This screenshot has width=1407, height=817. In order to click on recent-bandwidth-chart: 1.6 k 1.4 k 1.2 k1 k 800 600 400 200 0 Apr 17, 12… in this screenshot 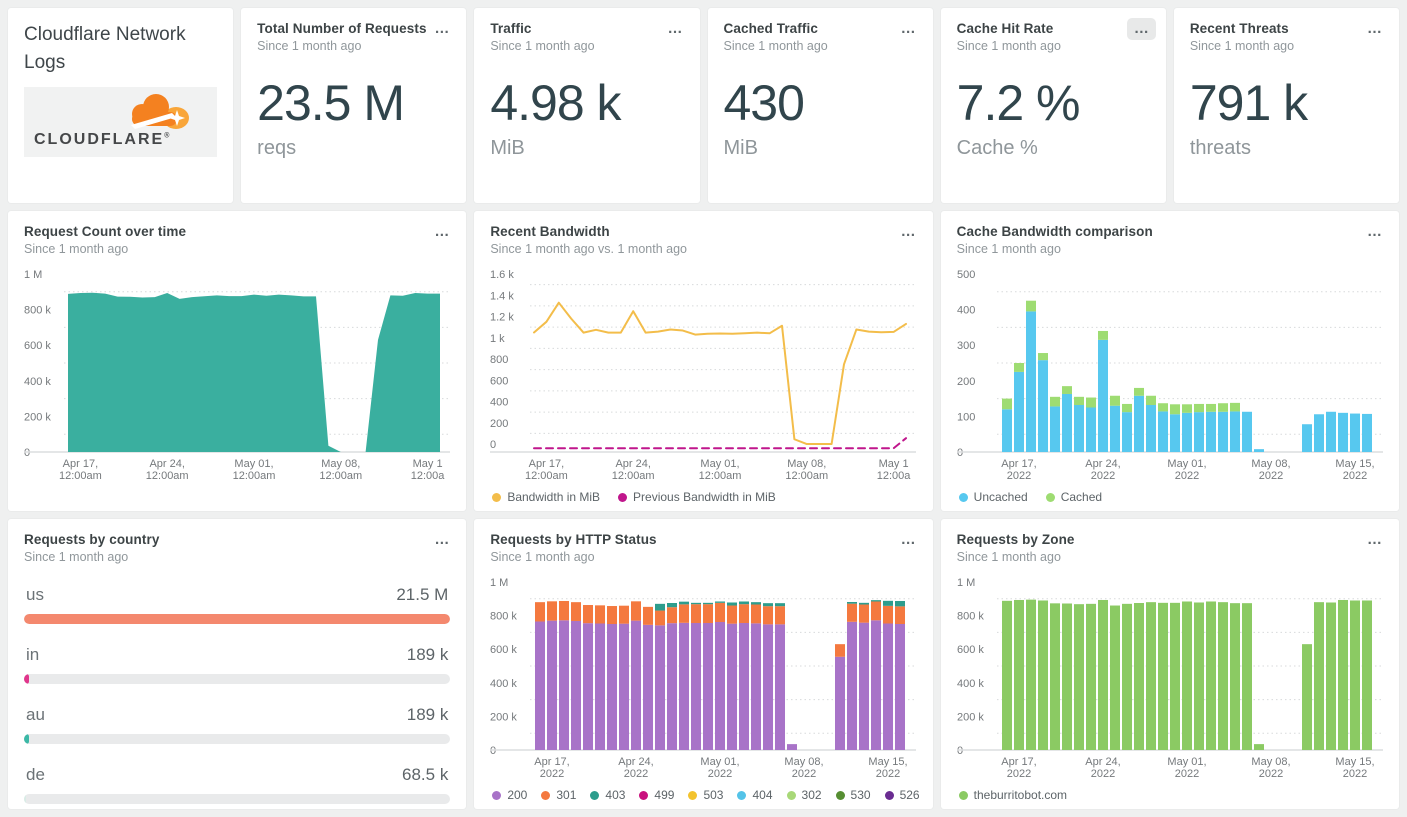, I will do `click(703, 374)`.